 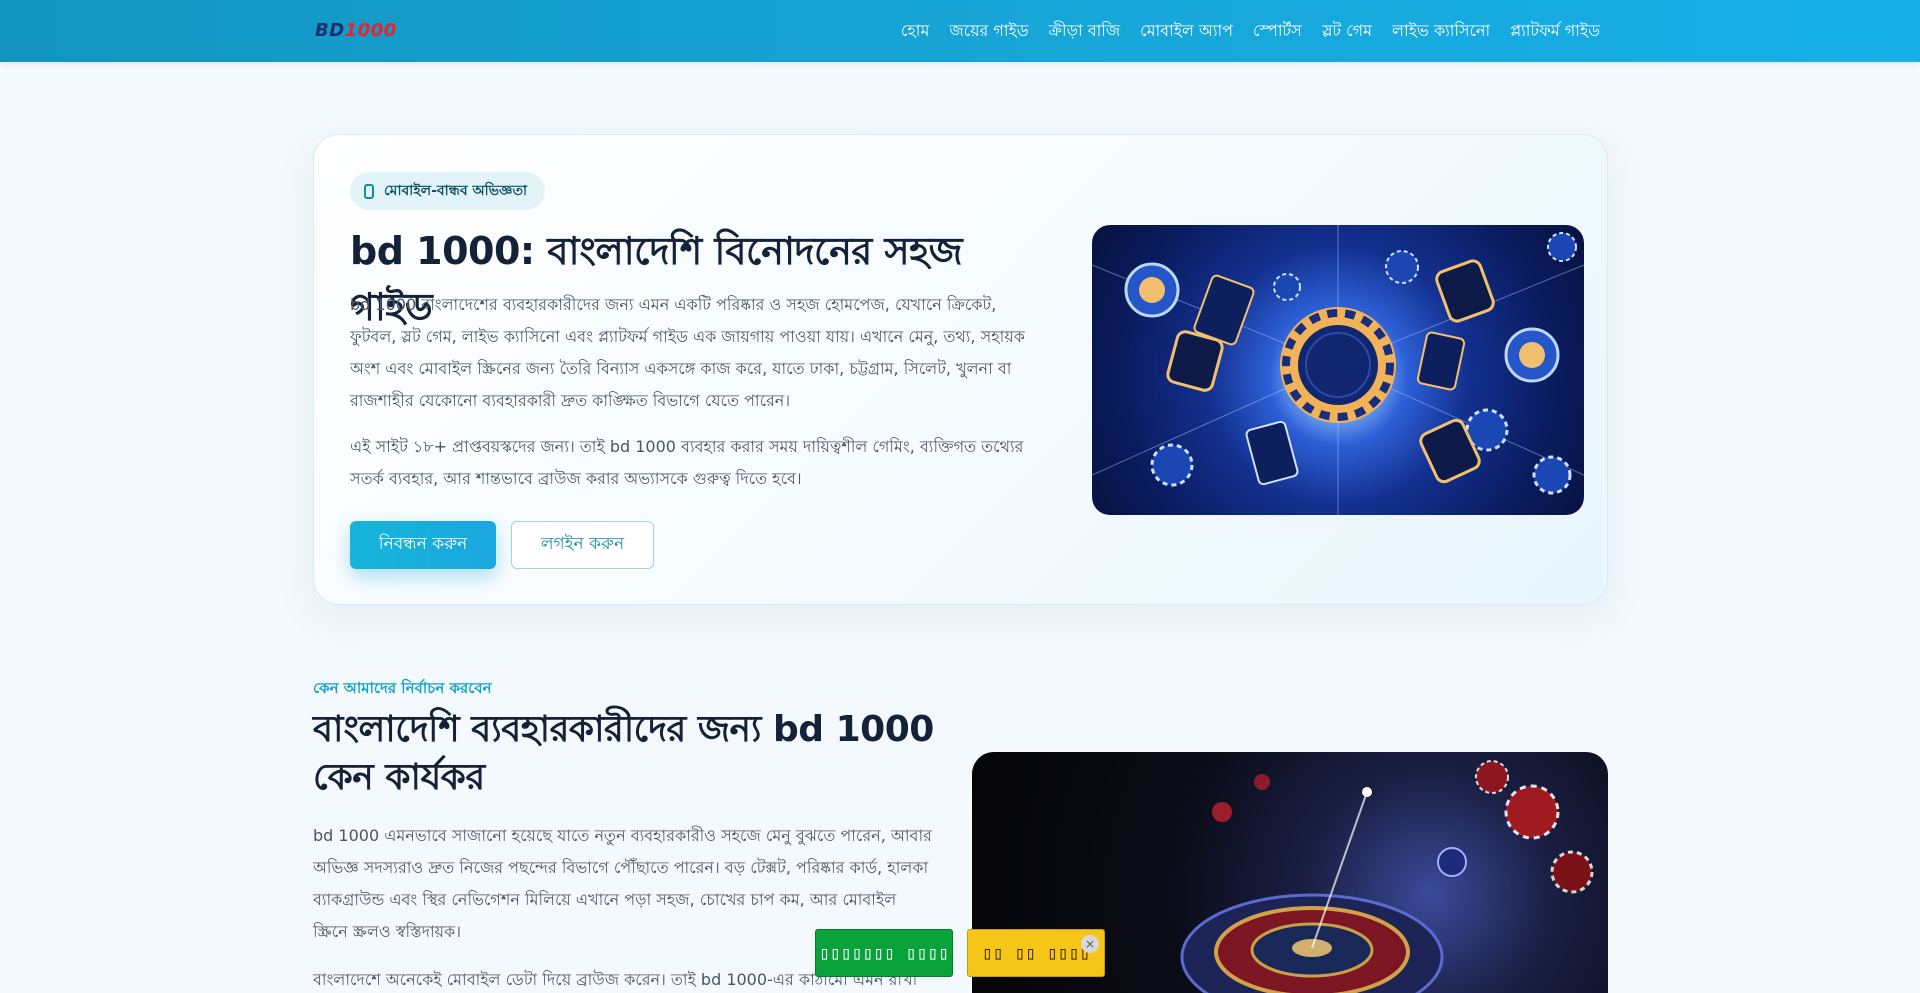 What do you see at coordinates (1555, 31) in the screenshot?
I see `nav-item-platform-guide: প্ল্যাটফর্ম গাইড` at bounding box center [1555, 31].